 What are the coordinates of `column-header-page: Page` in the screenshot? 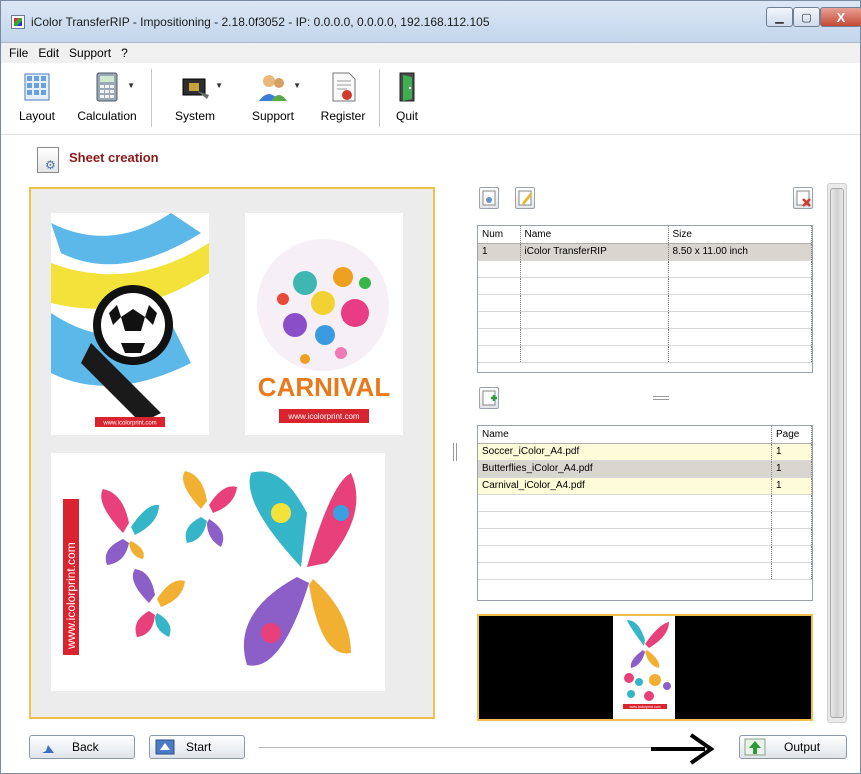 It's located at (791, 435).